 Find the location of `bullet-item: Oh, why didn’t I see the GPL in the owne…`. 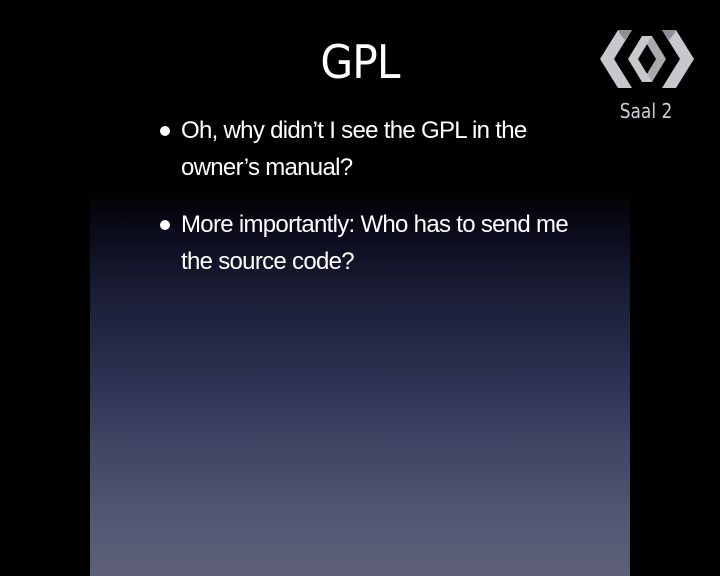

bullet-item: Oh, why didn’t I see the GPL in the owne… is located at coordinates (375, 149).